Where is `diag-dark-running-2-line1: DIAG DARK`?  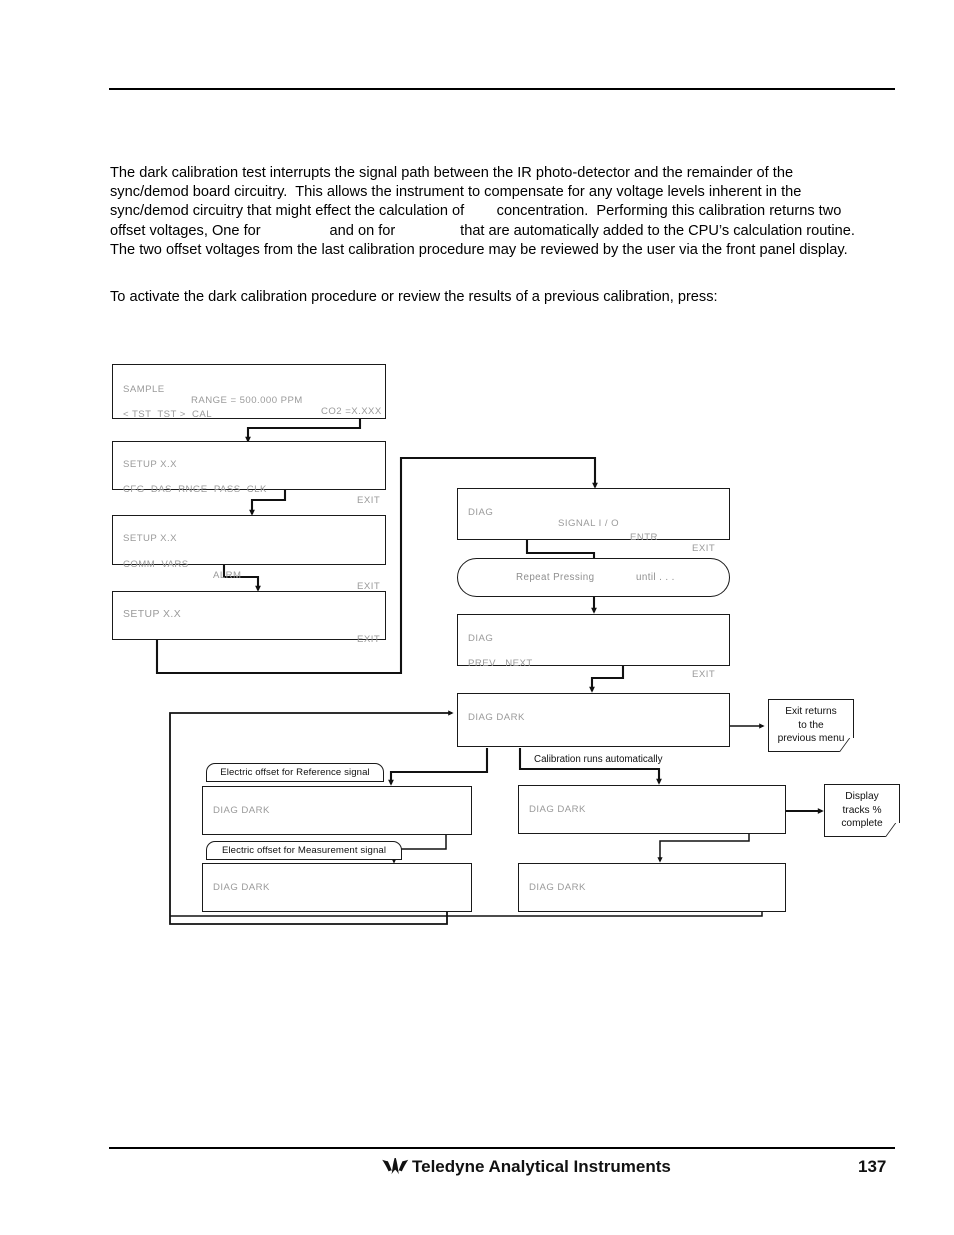
diag-dark-running-2-line1: DIAG DARK is located at coordinates (557, 887).